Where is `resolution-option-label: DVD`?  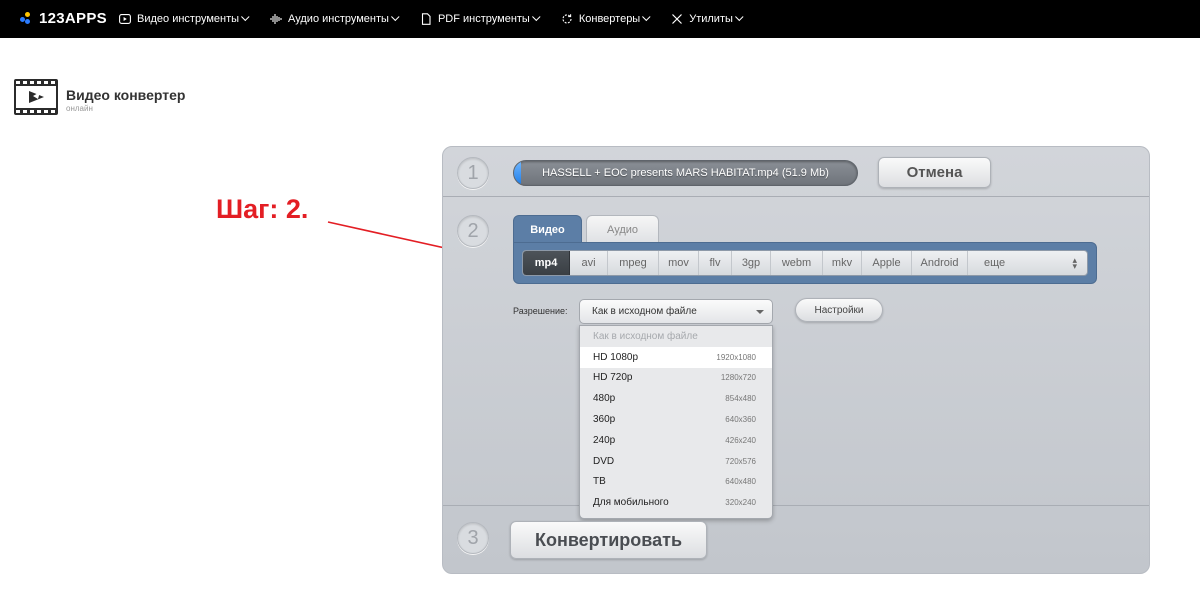
resolution-option-label: DVD is located at coordinates (604, 461).